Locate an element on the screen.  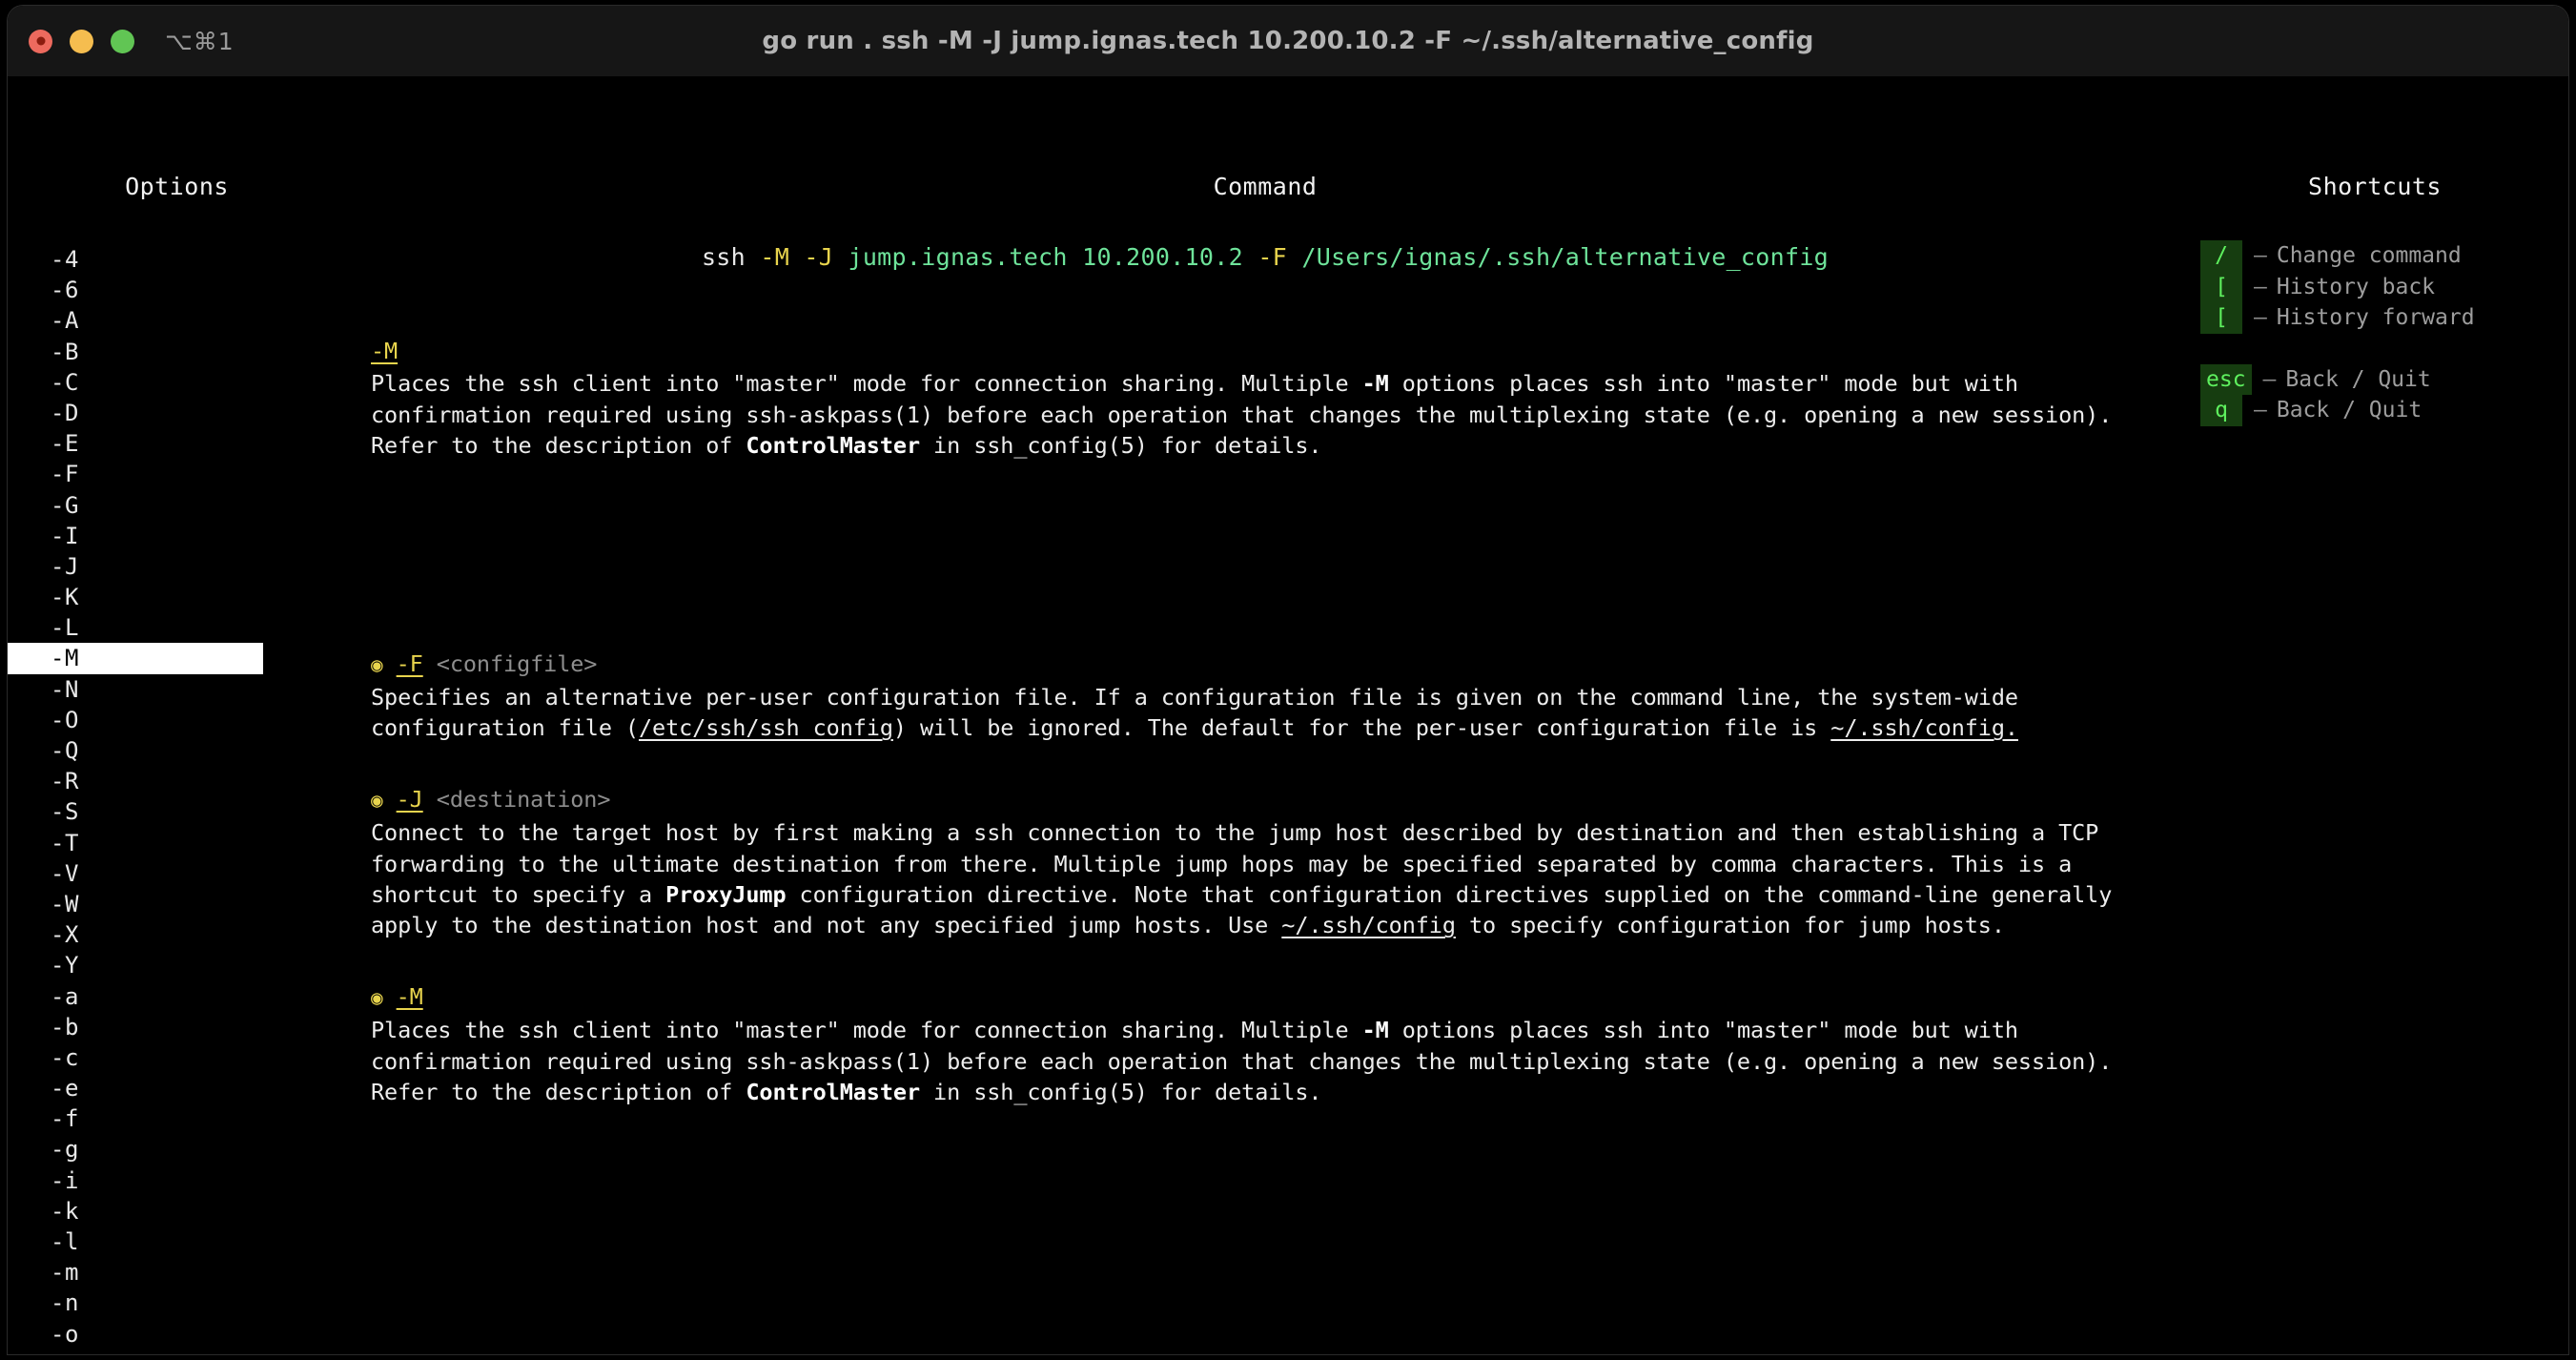
shortcut-key-badge: / is located at coordinates (2221, 256).